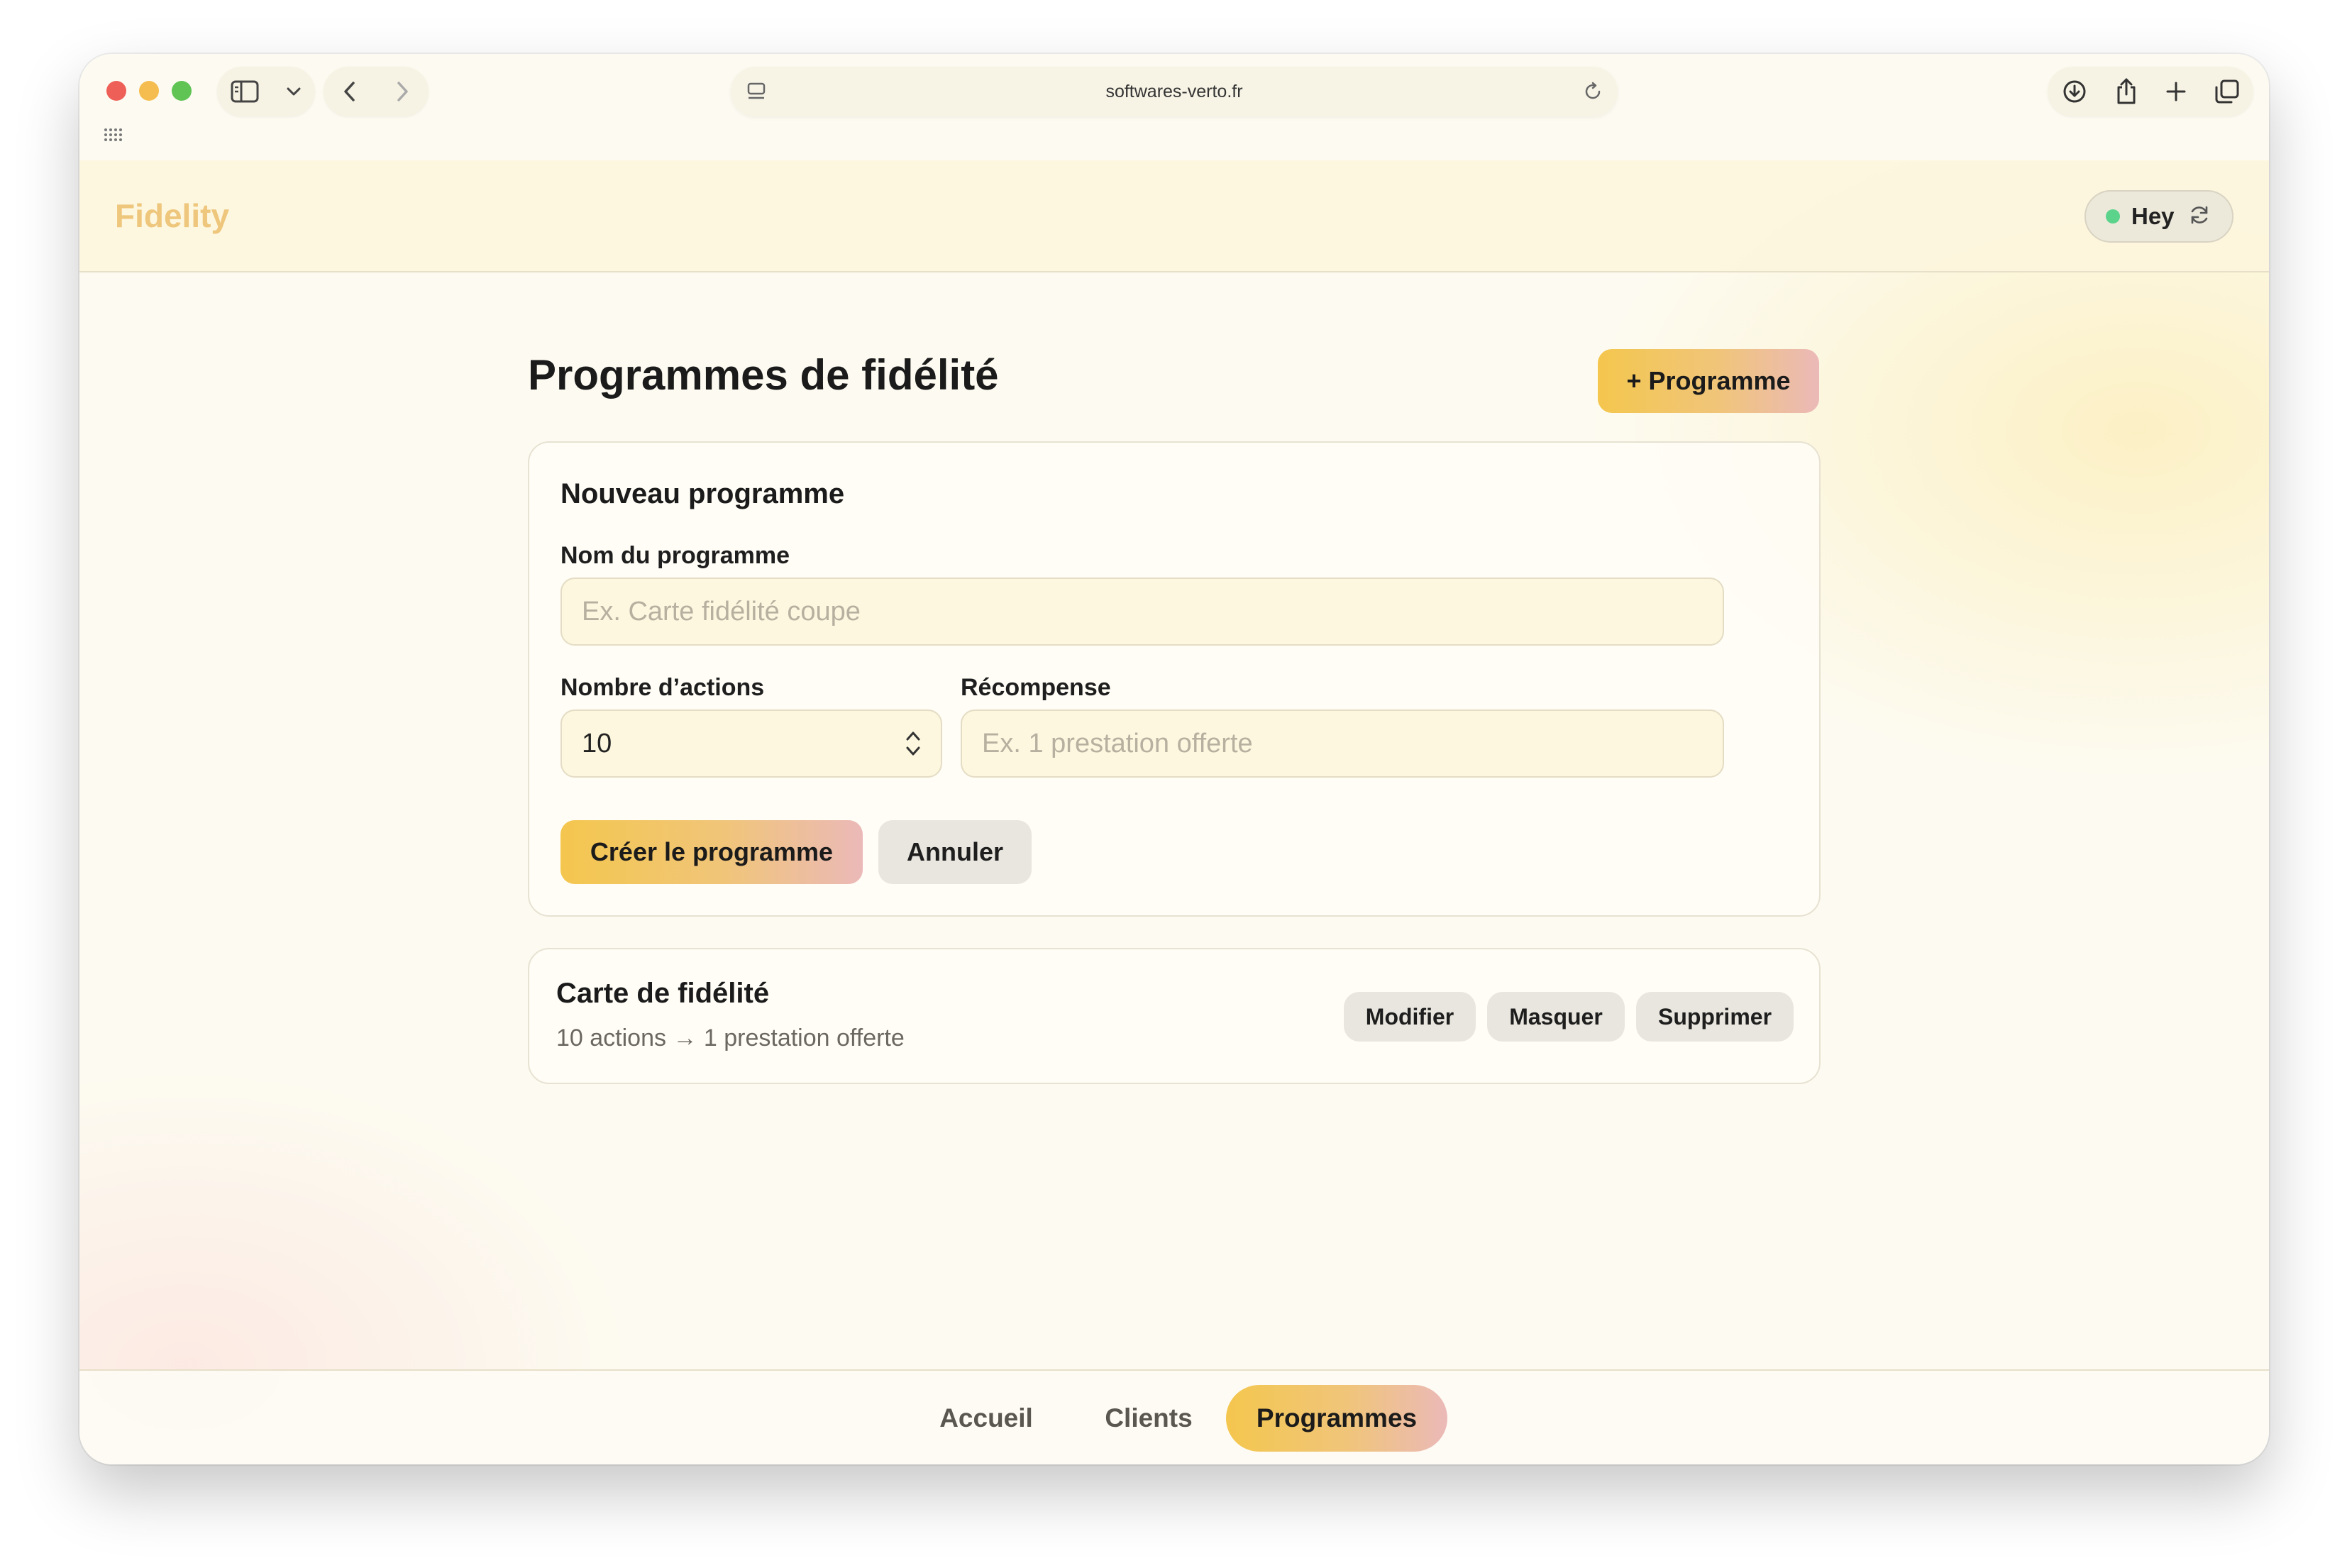 The height and width of the screenshot is (1568, 2347). Describe the element at coordinates (1556, 1017) in the screenshot. I see `hide-program-button: Masquer` at that location.